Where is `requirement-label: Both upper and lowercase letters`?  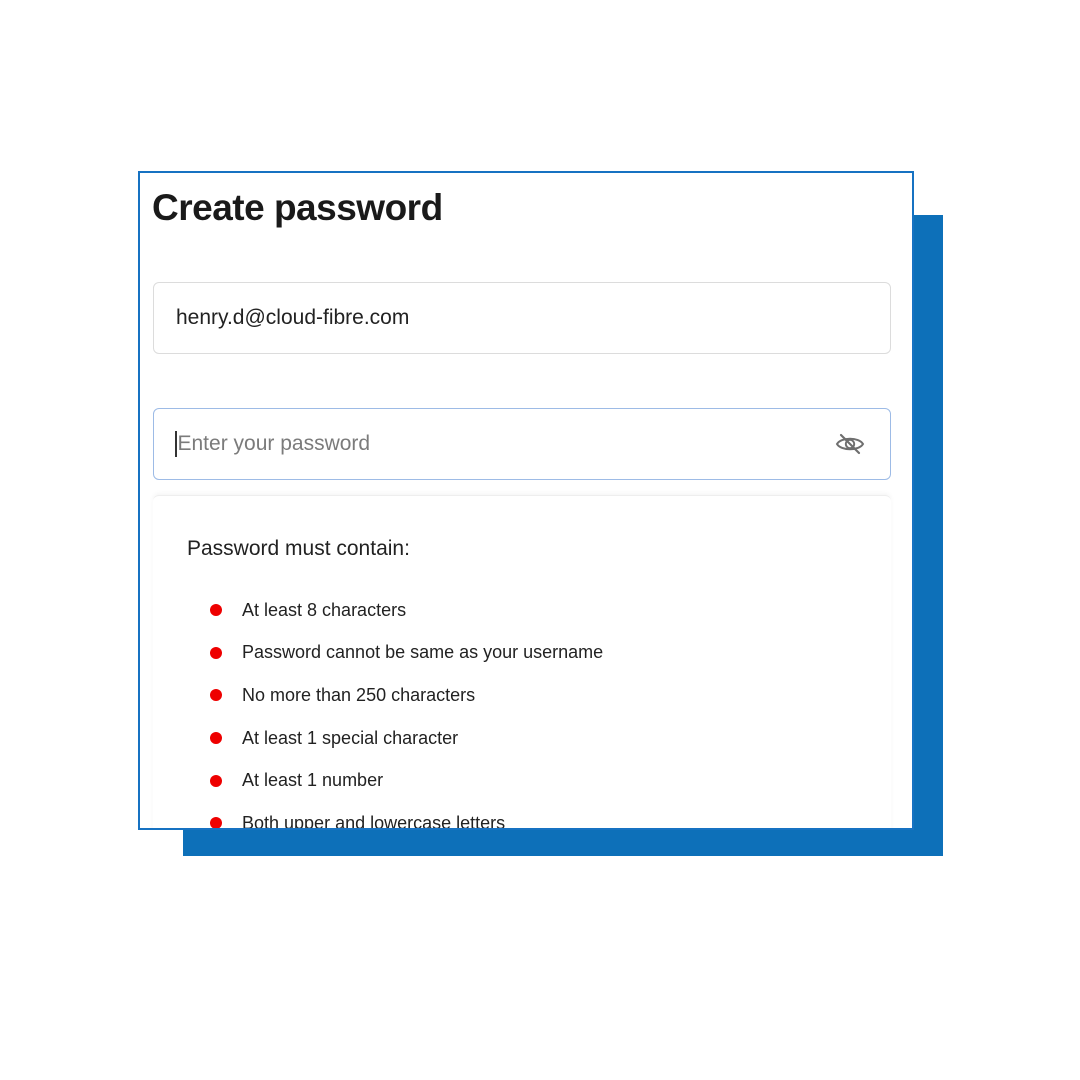 requirement-label: Both upper and lowercase letters is located at coordinates (374, 821).